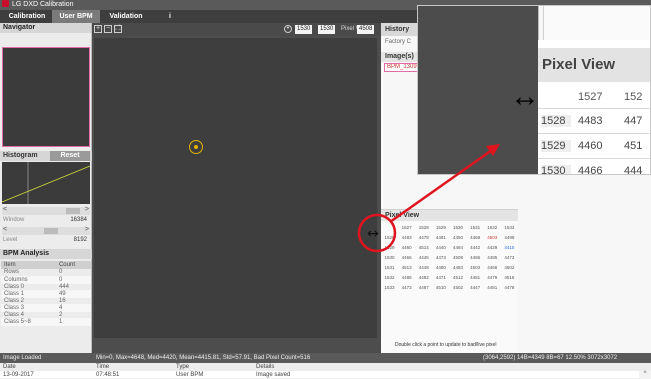  I want to click on pixel-cell: 4512, so click(458, 278).